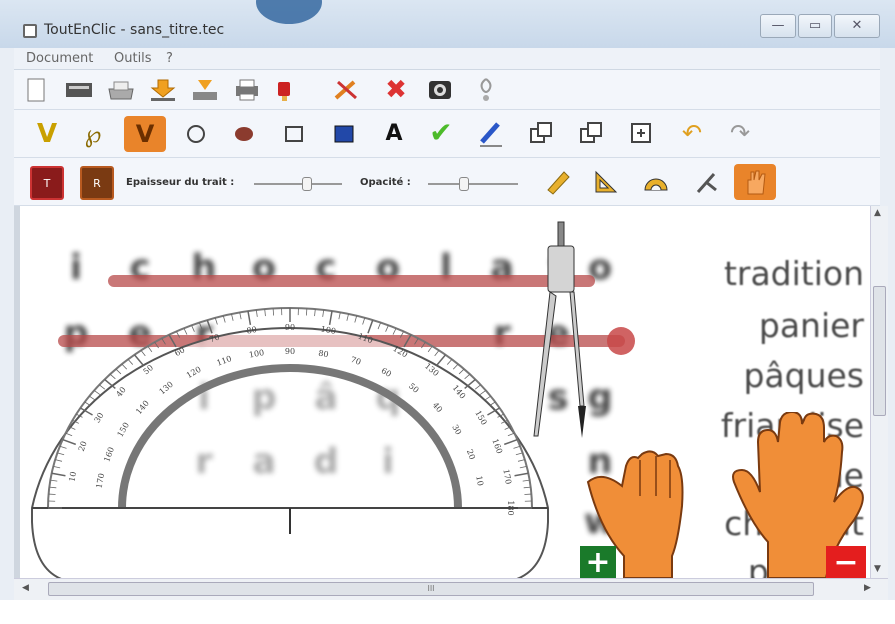 The image size is (895, 624). I want to click on protractor-degree-label: 180, so click(510, 507).